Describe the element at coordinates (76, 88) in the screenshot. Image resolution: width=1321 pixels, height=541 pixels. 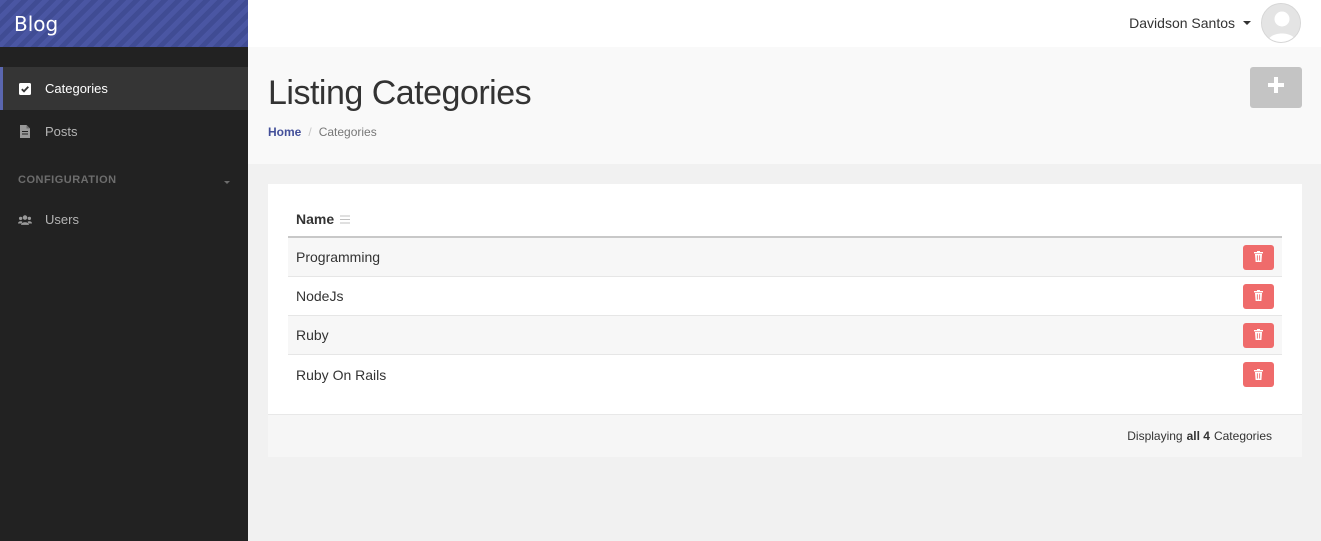
I see `sidebar-item-label: Categories` at that location.